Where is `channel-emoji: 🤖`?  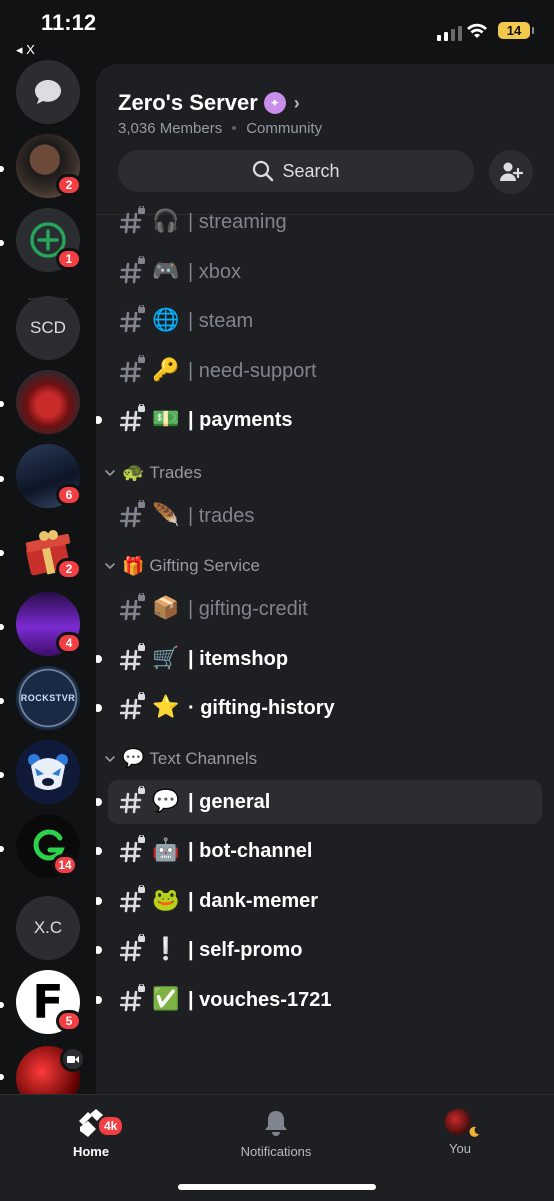
channel-emoji: 🤖 is located at coordinates (166, 850).